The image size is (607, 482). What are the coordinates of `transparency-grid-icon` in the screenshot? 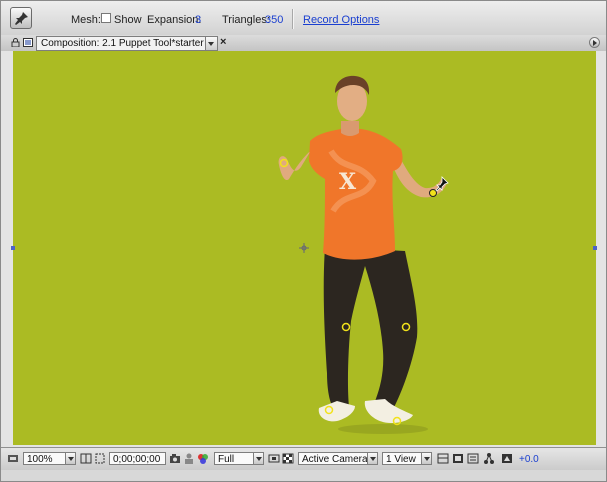 It's located at (288, 458).